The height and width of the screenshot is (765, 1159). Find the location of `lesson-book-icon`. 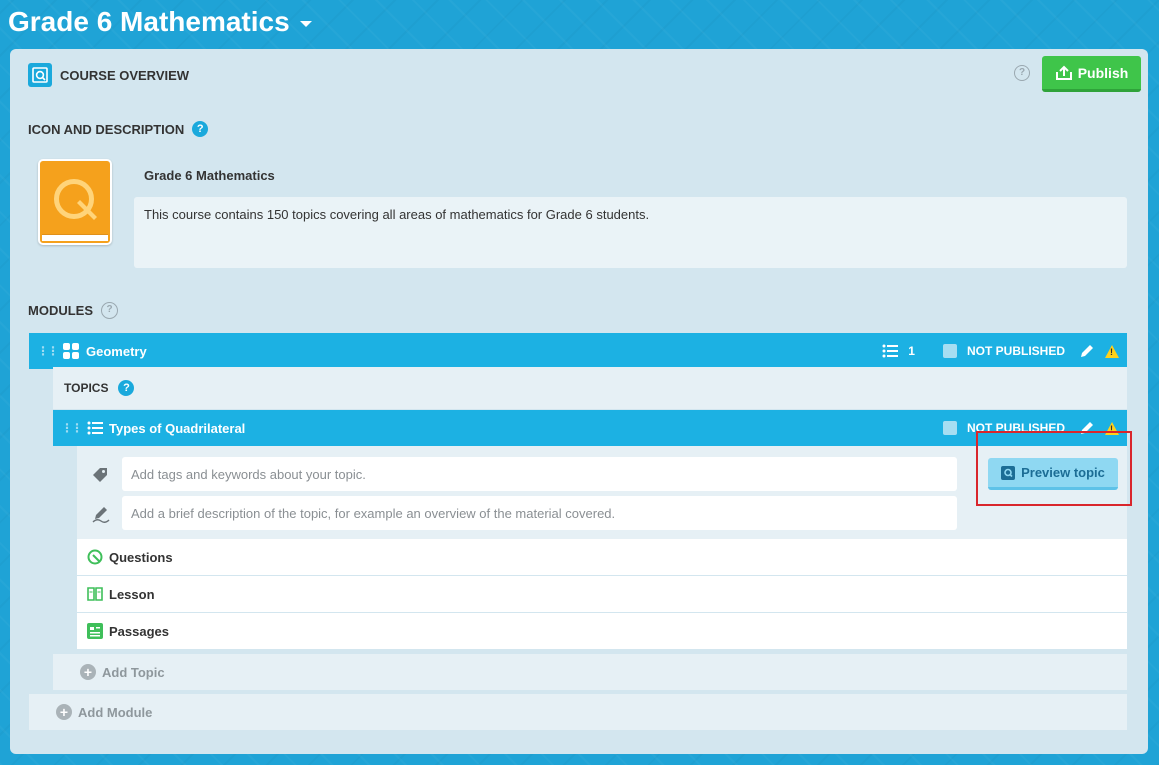

lesson-book-icon is located at coordinates (95, 594).